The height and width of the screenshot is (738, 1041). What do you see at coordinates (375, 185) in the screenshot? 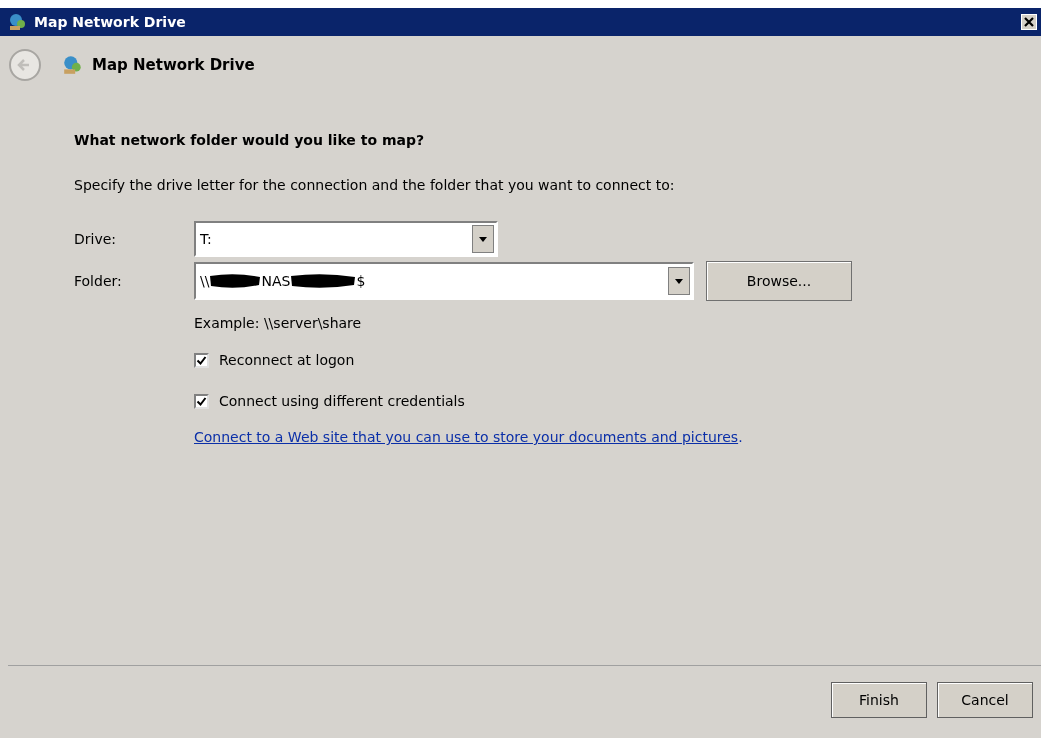
I see `instruction-text: Specify the drive letter for the connection and the folder that you want to connect to:` at bounding box center [375, 185].